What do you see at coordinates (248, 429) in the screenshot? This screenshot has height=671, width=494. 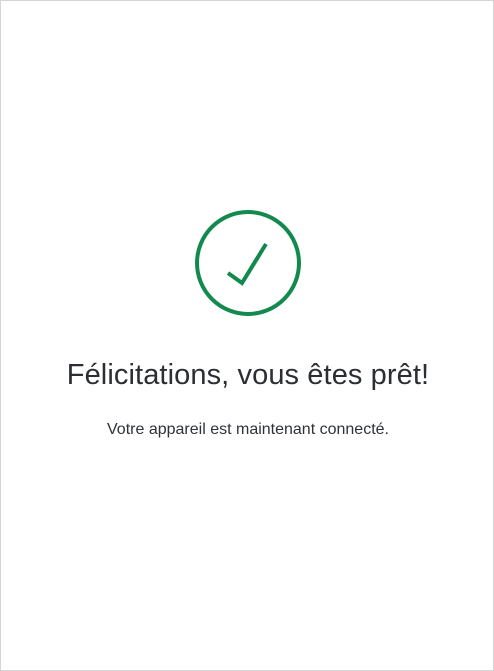 I see `success-message: Votre appareil est maintenant connecté.` at bounding box center [248, 429].